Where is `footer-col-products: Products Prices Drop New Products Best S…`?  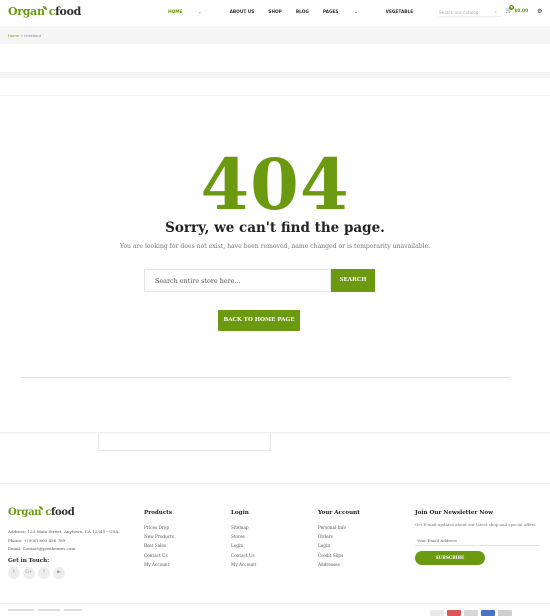
footer-col-products: Products Prices Drop New Products Best S… is located at coordinates (159, 539).